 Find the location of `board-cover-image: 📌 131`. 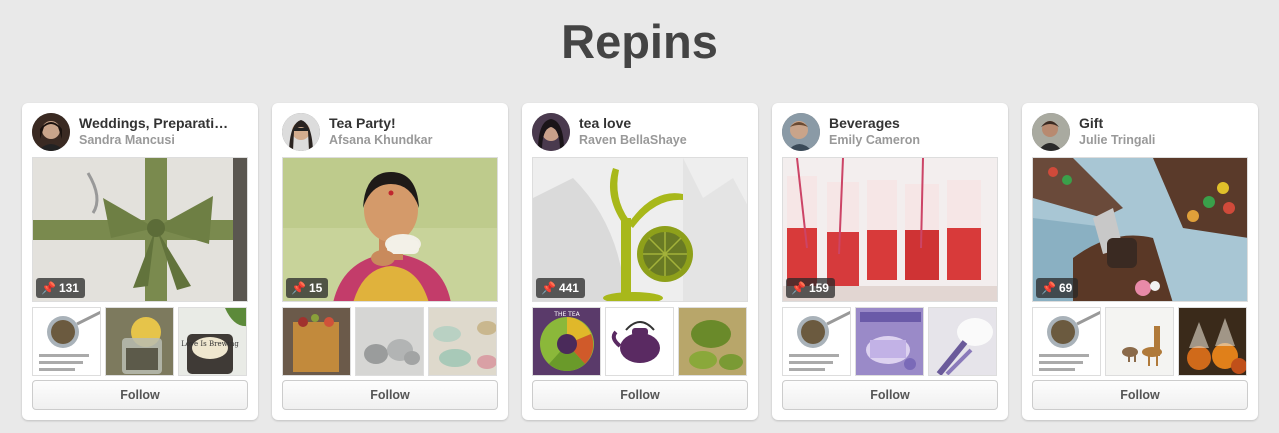

board-cover-image: 📌 131 is located at coordinates (140, 229).